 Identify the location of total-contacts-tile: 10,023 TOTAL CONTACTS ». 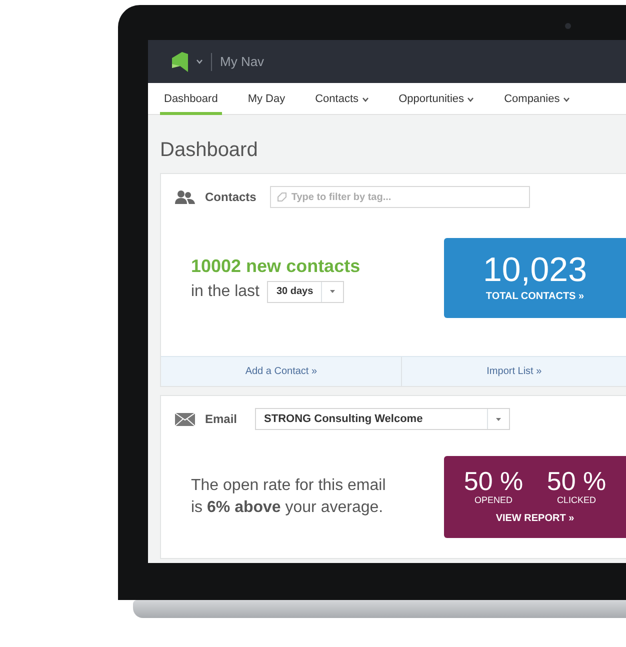
(535, 278).